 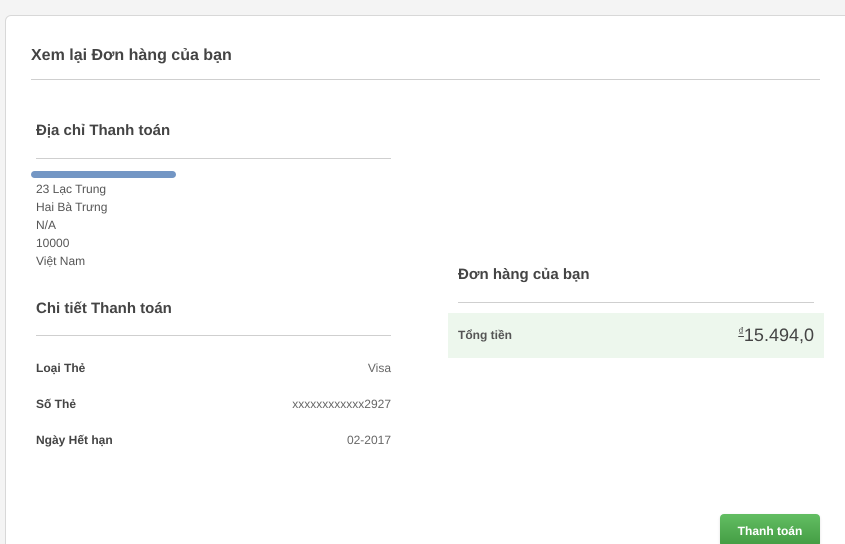 I want to click on field-label: Ngày Hết hạn, so click(x=74, y=440).